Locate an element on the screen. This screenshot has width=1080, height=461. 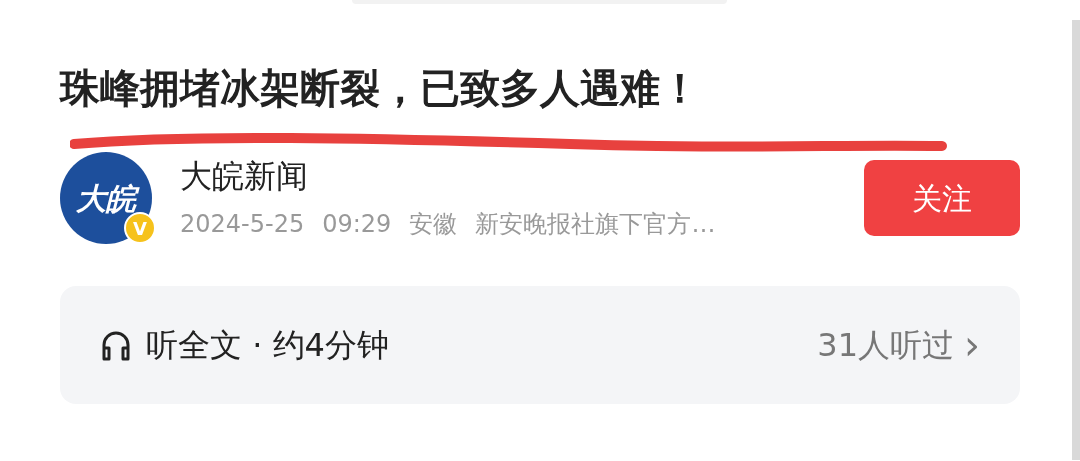
listener-count: 31人听过 is located at coordinates (885, 345).